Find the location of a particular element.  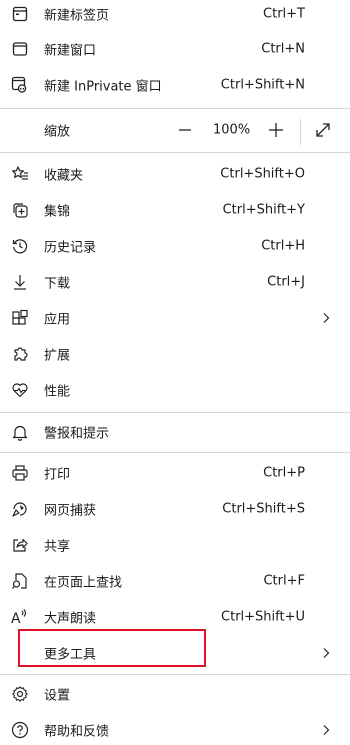

menu-item-web-capture: 网页捕获 Ctrl+Shift+S is located at coordinates (175, 509).